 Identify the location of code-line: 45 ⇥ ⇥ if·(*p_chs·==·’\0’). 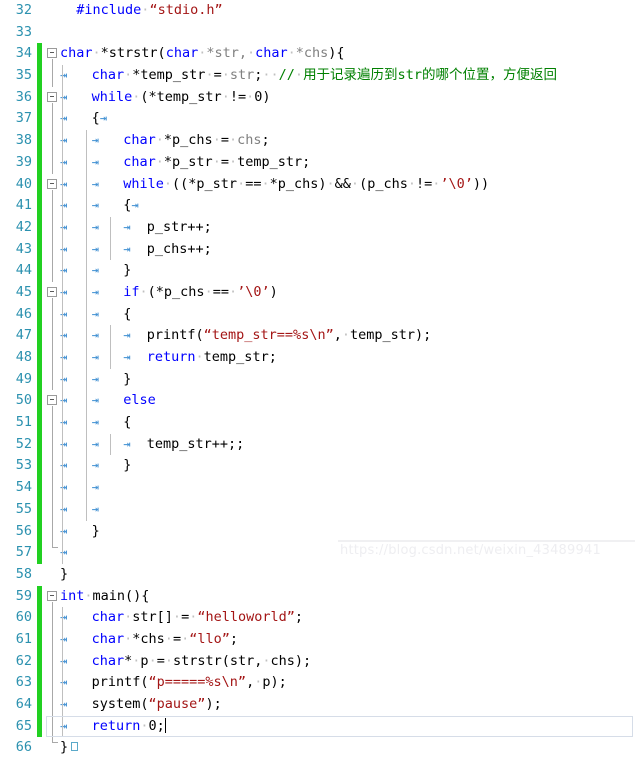
(317, 292).